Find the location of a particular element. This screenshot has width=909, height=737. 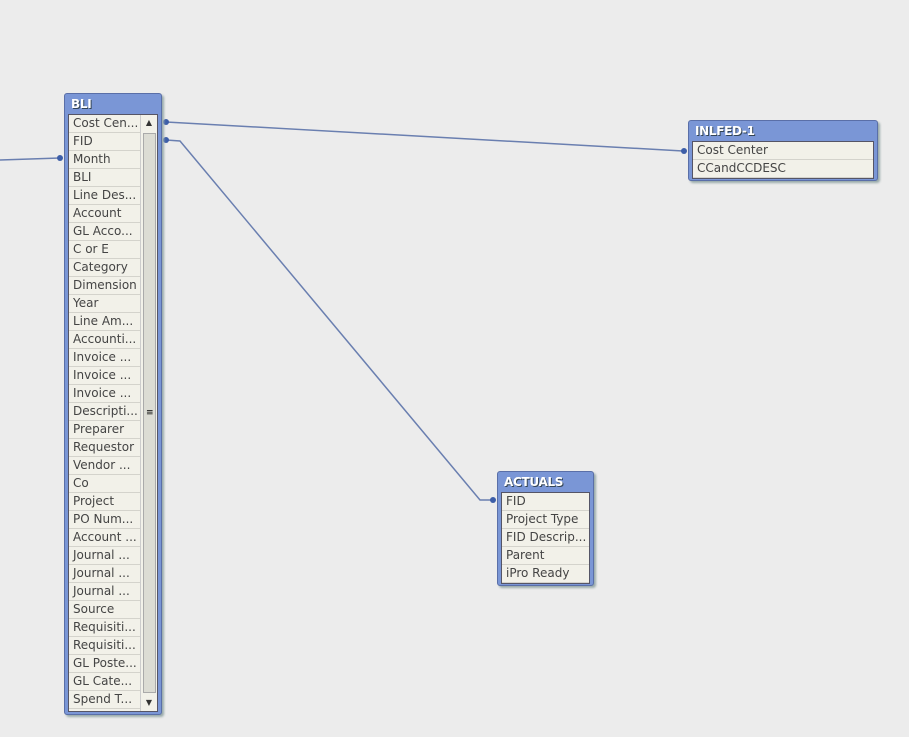

field-row: Project is located at coordinates (104, 502).